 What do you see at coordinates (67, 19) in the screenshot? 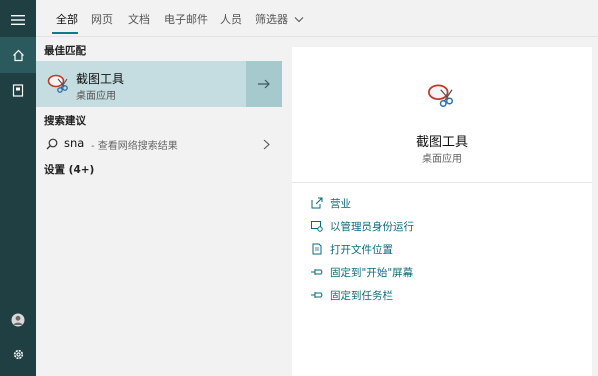
I see `tab-all: 全部` at bounding box center [67, 19].